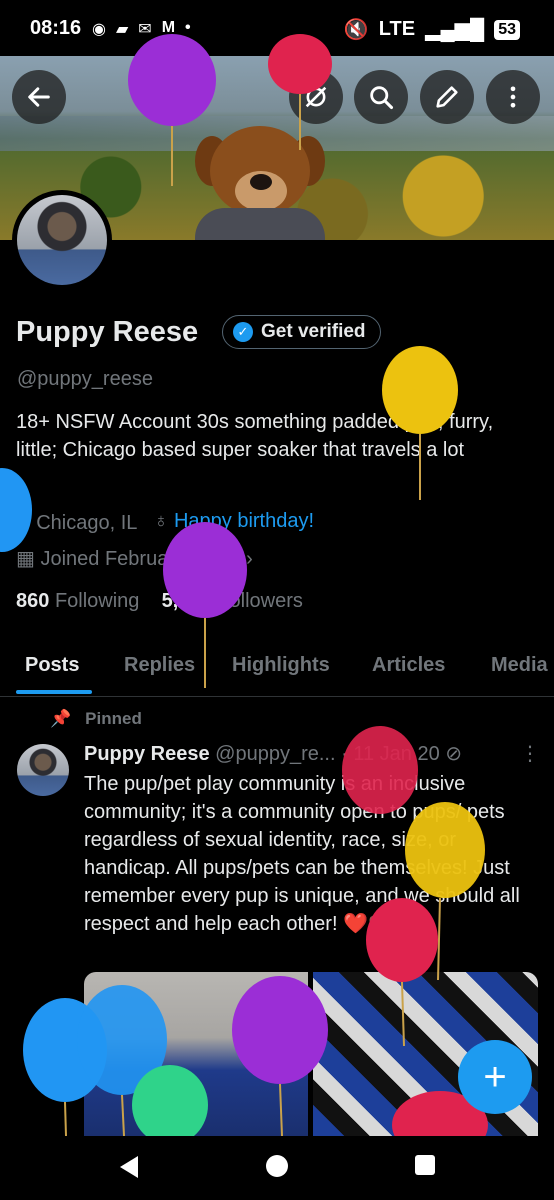 The image size is (554, 1200). Describe the element at coordinates (85, 379) in the screenshot. I see `profile-handle: @puppy_reese` at that location.